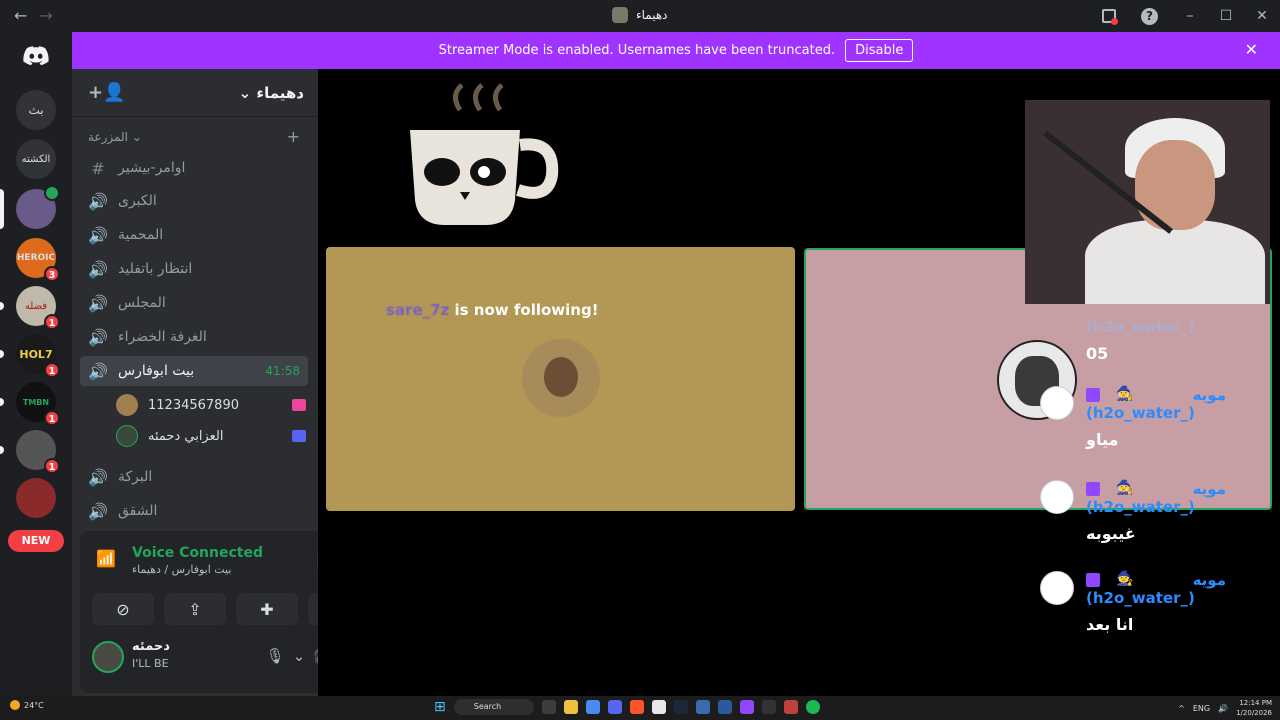 Image resolution: width=1280 pixels, height=720 pixels. I want to click on voice-user: العزابي دحمئه, so click(211, 436).